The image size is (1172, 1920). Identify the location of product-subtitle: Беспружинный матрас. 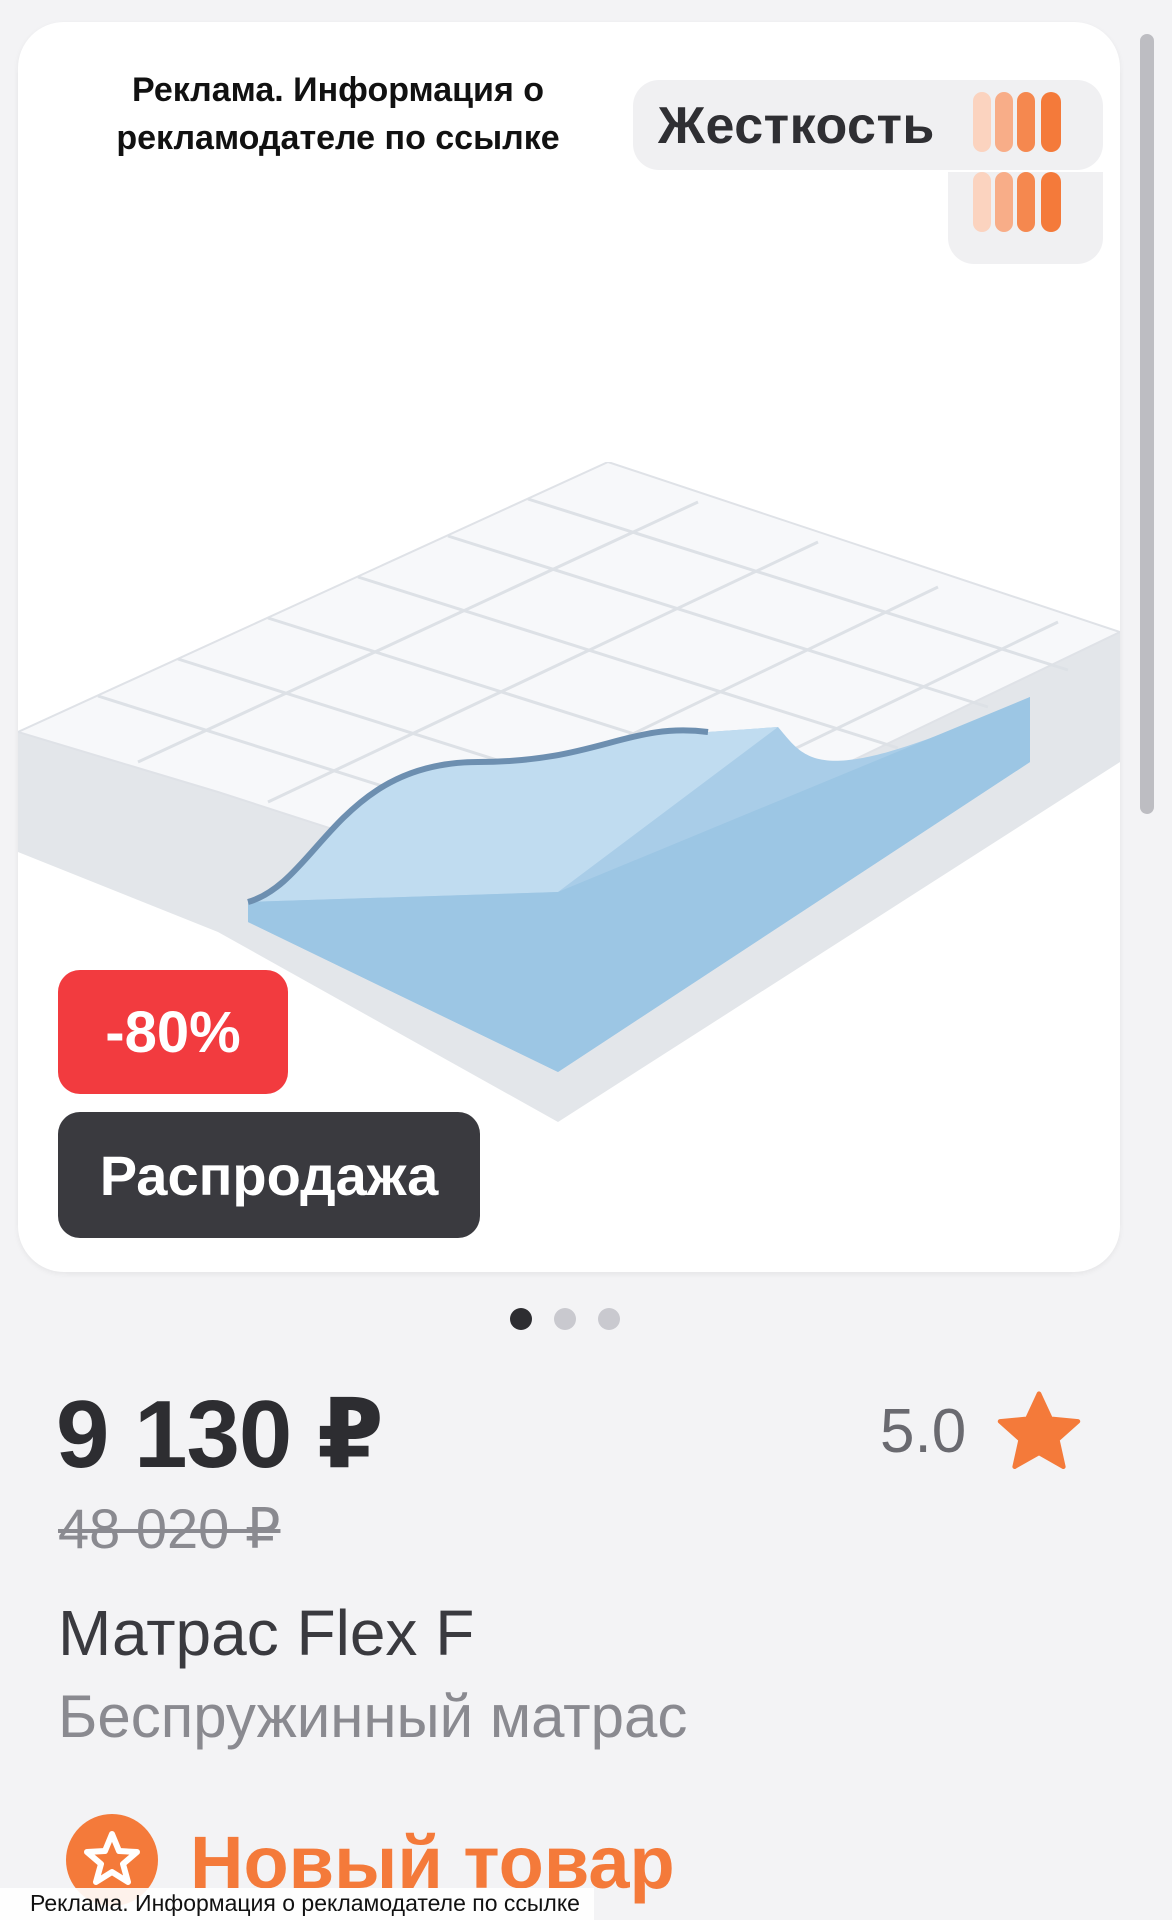
(373, 1716).